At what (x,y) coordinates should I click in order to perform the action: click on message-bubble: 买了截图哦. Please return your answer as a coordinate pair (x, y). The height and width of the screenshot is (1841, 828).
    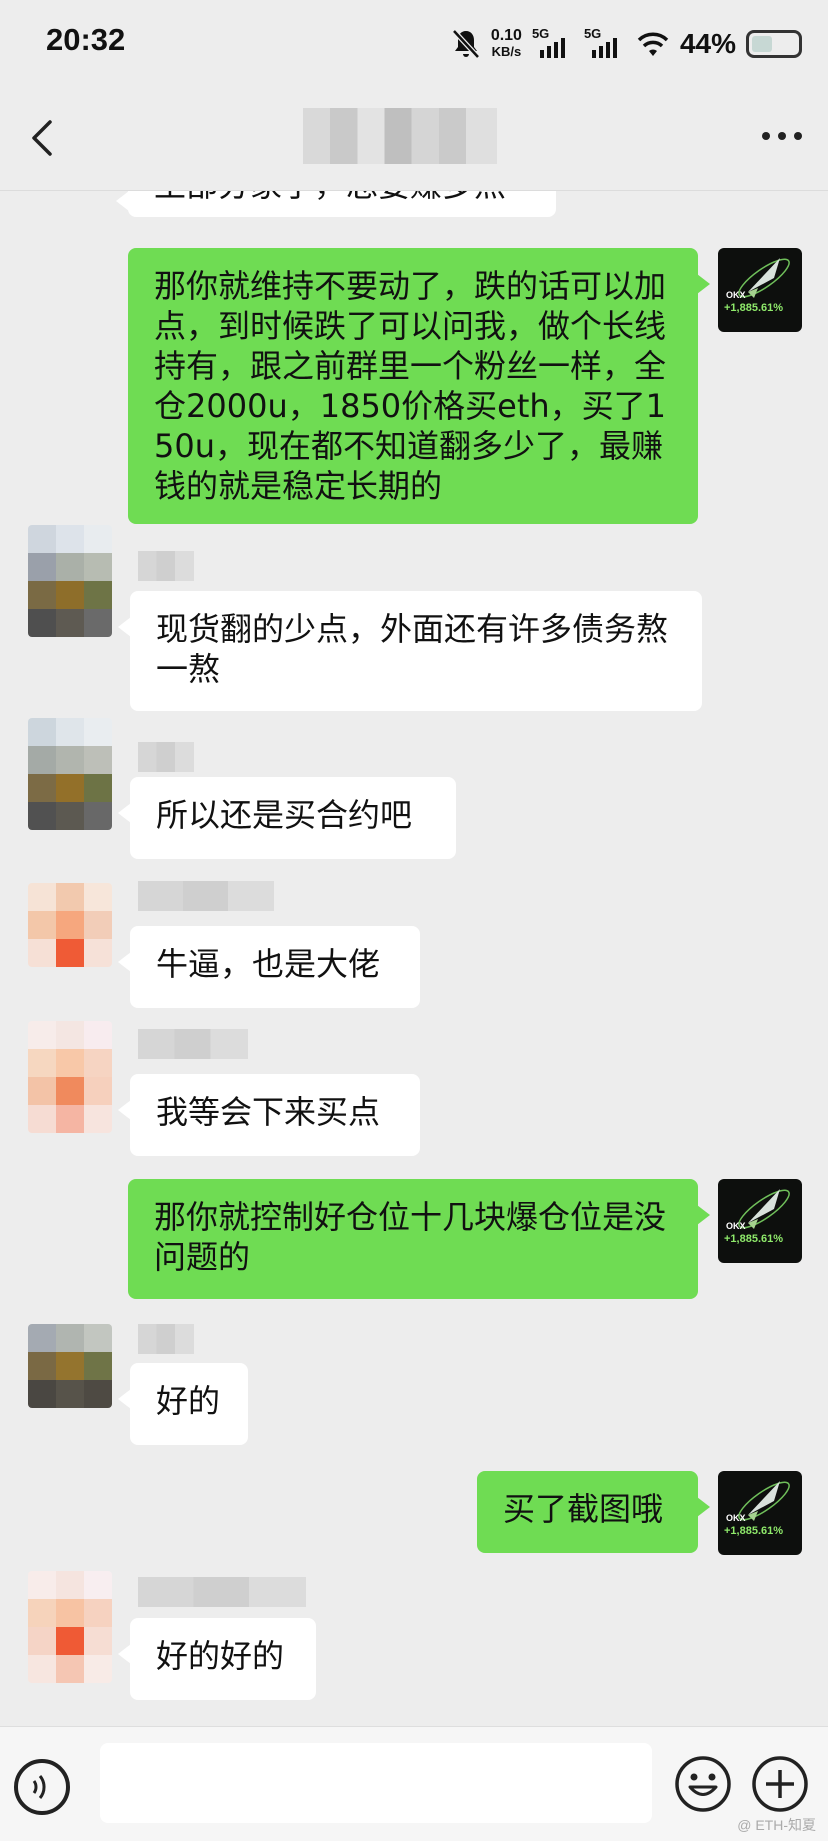
    Looking at the image, I should click on (593, 1512).